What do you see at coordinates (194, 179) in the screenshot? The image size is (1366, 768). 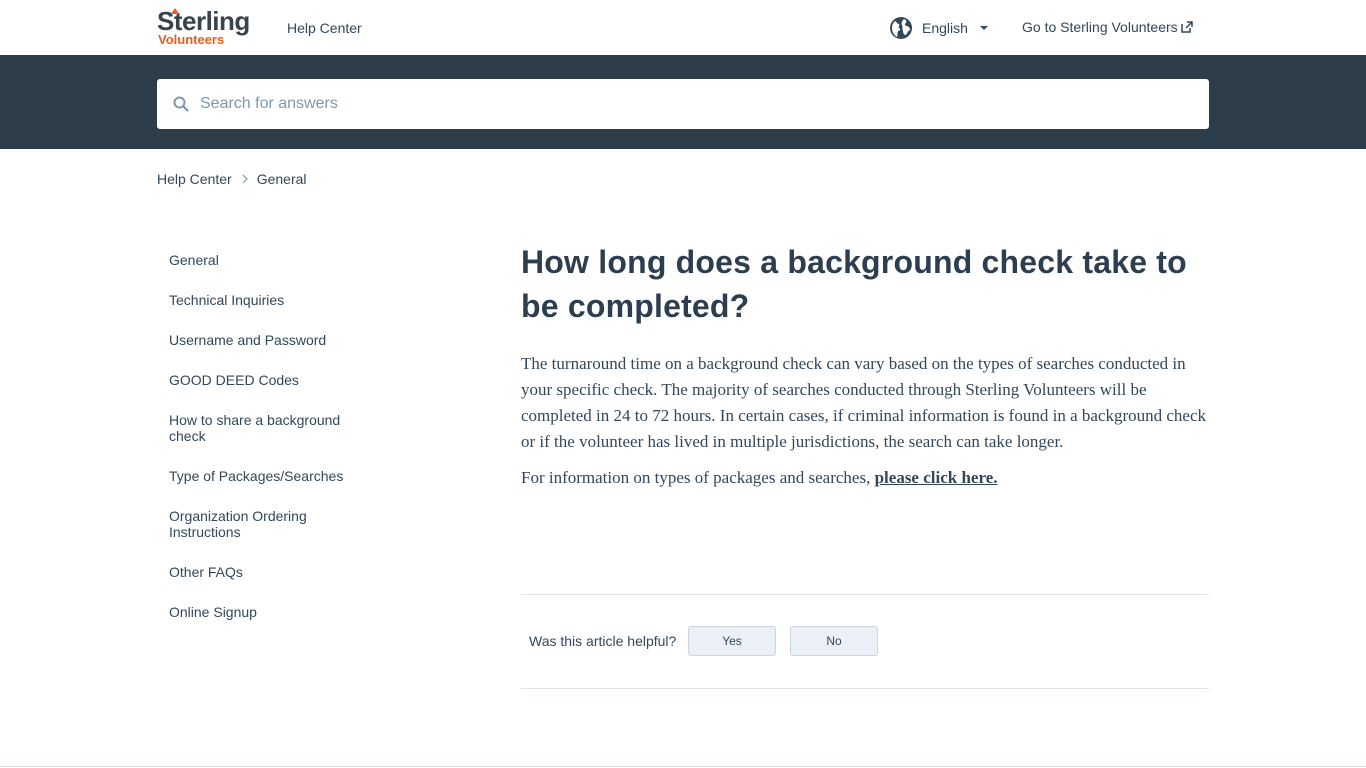 I see `breadcrumb-help-center: Help Center` at bounding box center [194, 179].